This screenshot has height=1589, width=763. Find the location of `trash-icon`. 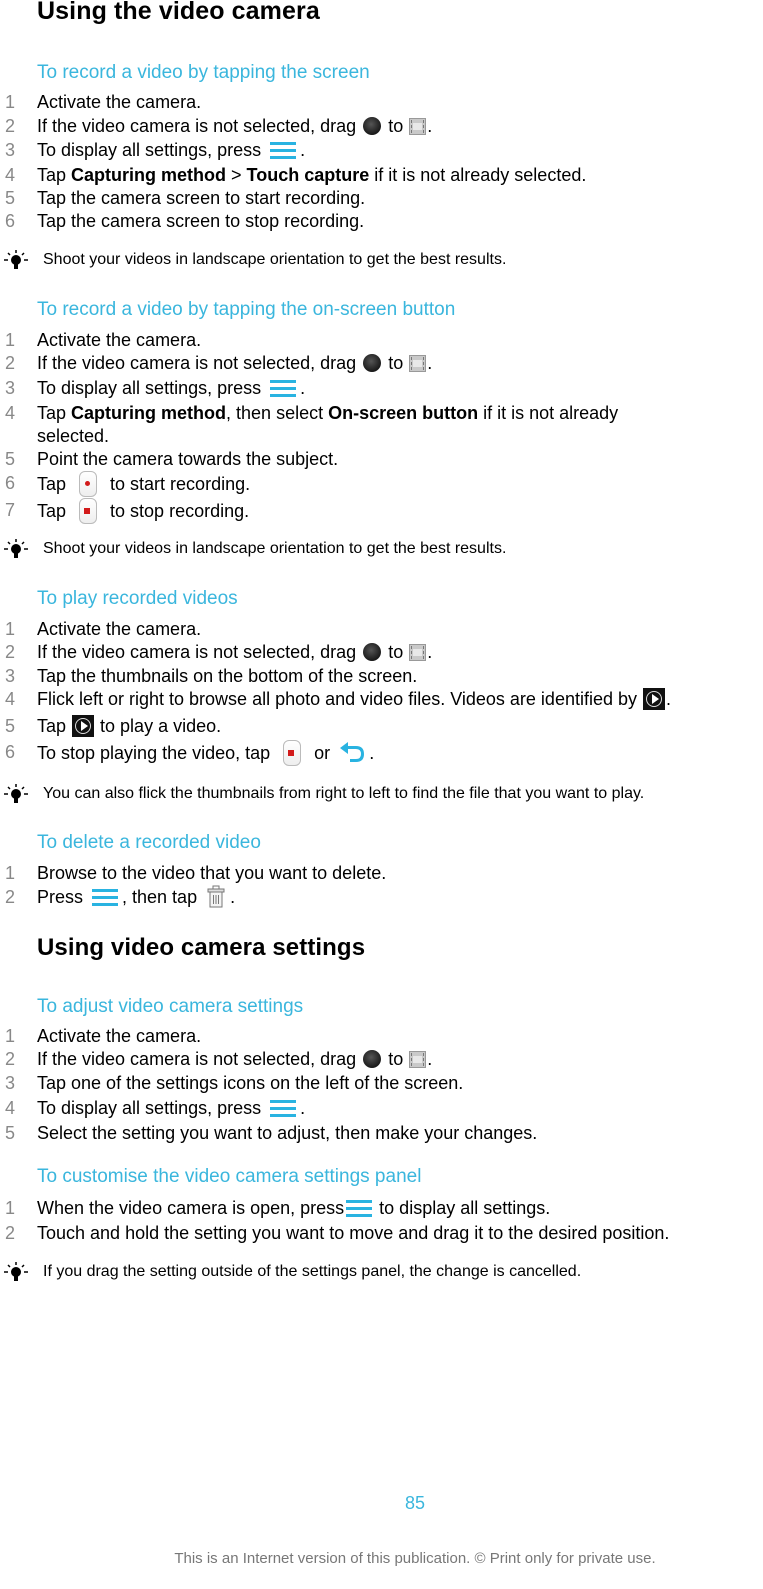

trash-icon is located at coordinates (216, 896).